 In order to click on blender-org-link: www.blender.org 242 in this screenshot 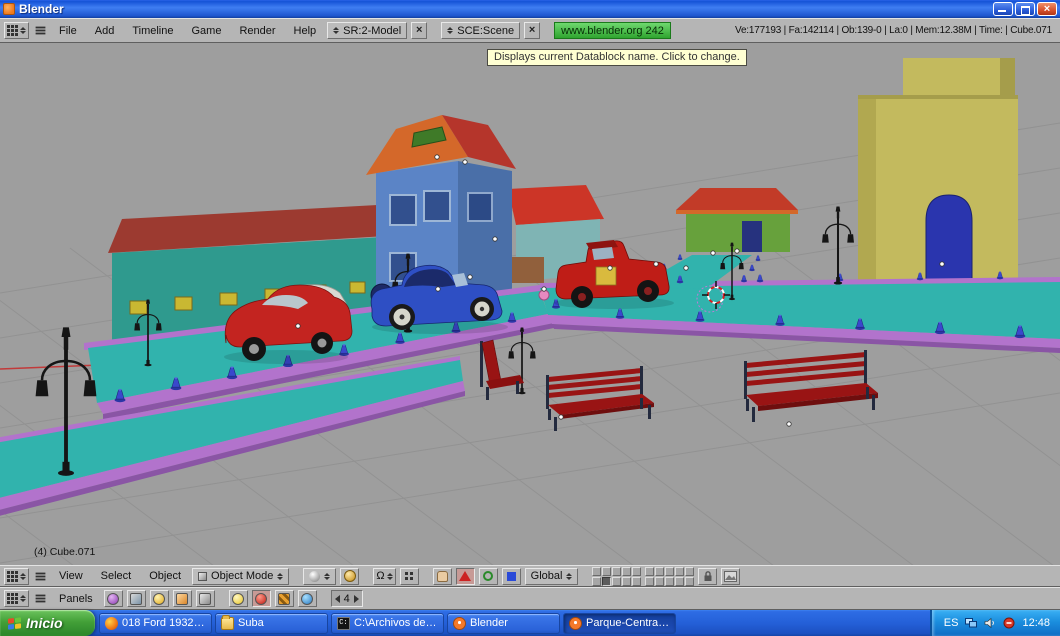, I will do `click(612, 30)`.